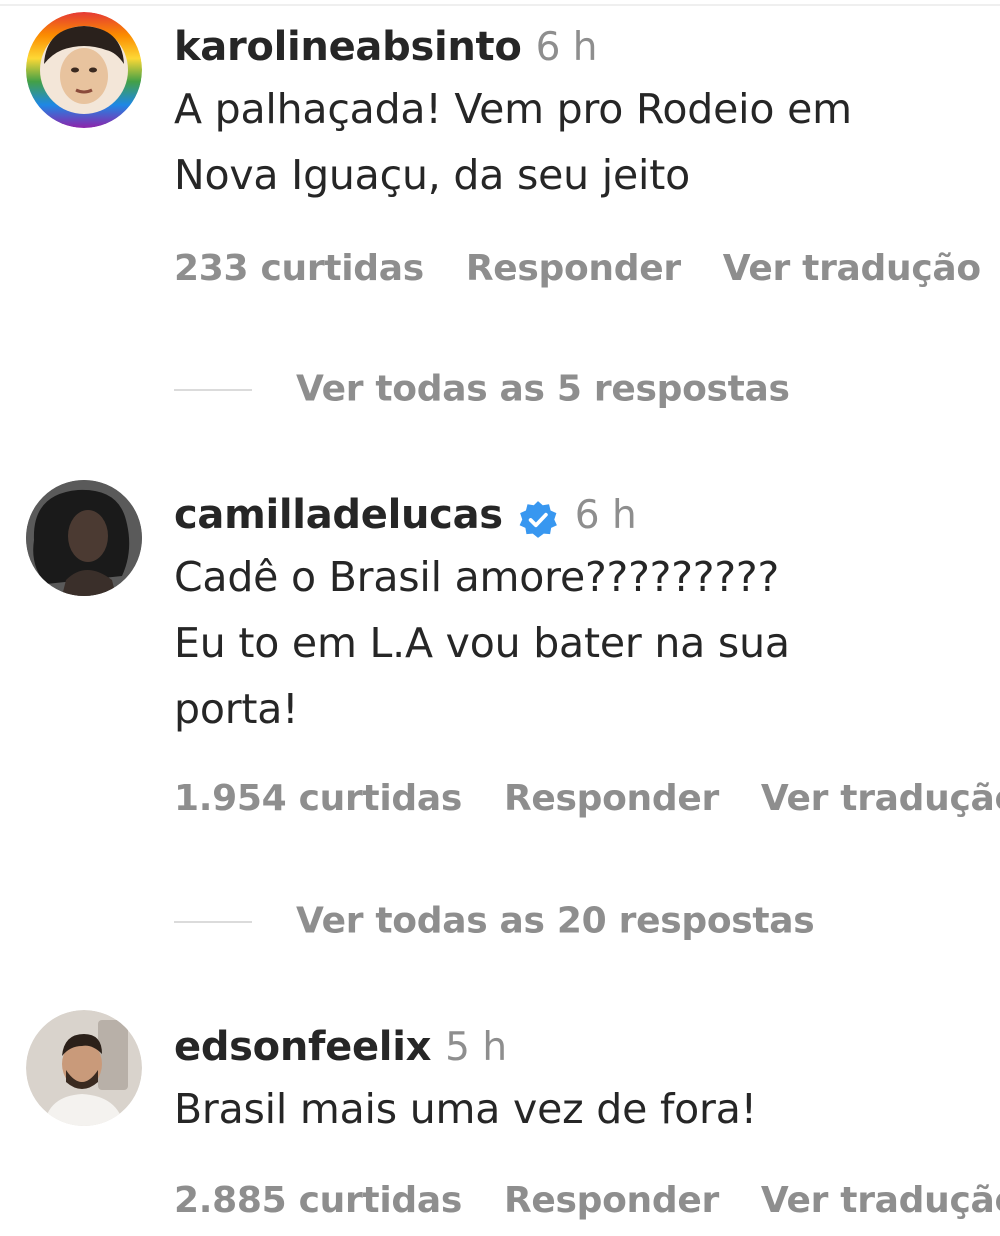 Image resolution: width=1000 pixels, height=1236 pixels. What do you see at coordinates (500, 5) in the screenshot?
I see `top-divider` at bounding box center [500, 5].